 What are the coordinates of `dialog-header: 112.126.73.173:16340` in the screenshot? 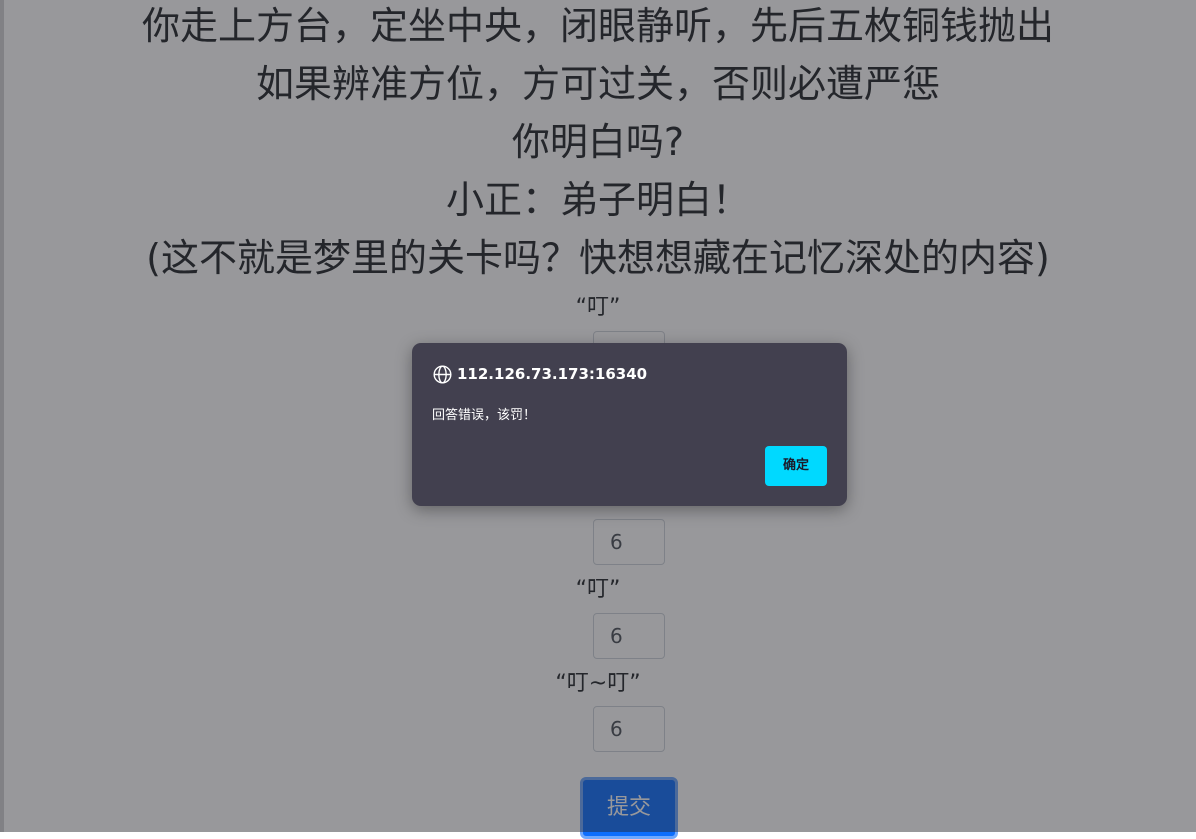 It's located at (539, 374).